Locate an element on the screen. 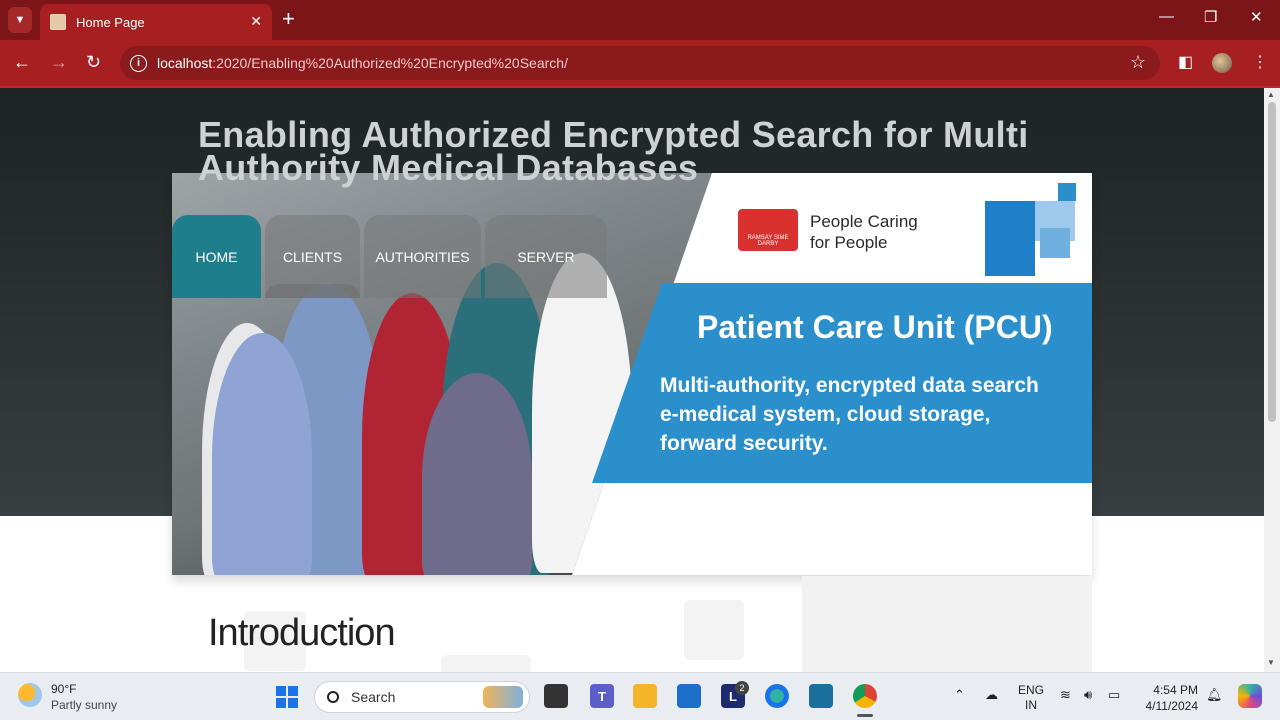 This screenshot has width=1280, height=720. weather-icon is located at coordinates (30, 695).